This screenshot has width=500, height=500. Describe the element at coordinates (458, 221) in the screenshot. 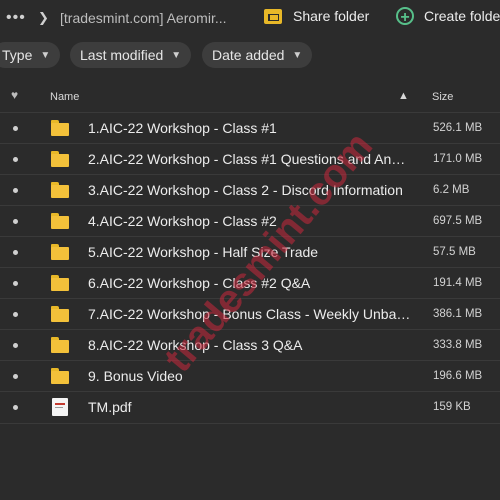

I see `file-size: 697.5 MB` at that location.